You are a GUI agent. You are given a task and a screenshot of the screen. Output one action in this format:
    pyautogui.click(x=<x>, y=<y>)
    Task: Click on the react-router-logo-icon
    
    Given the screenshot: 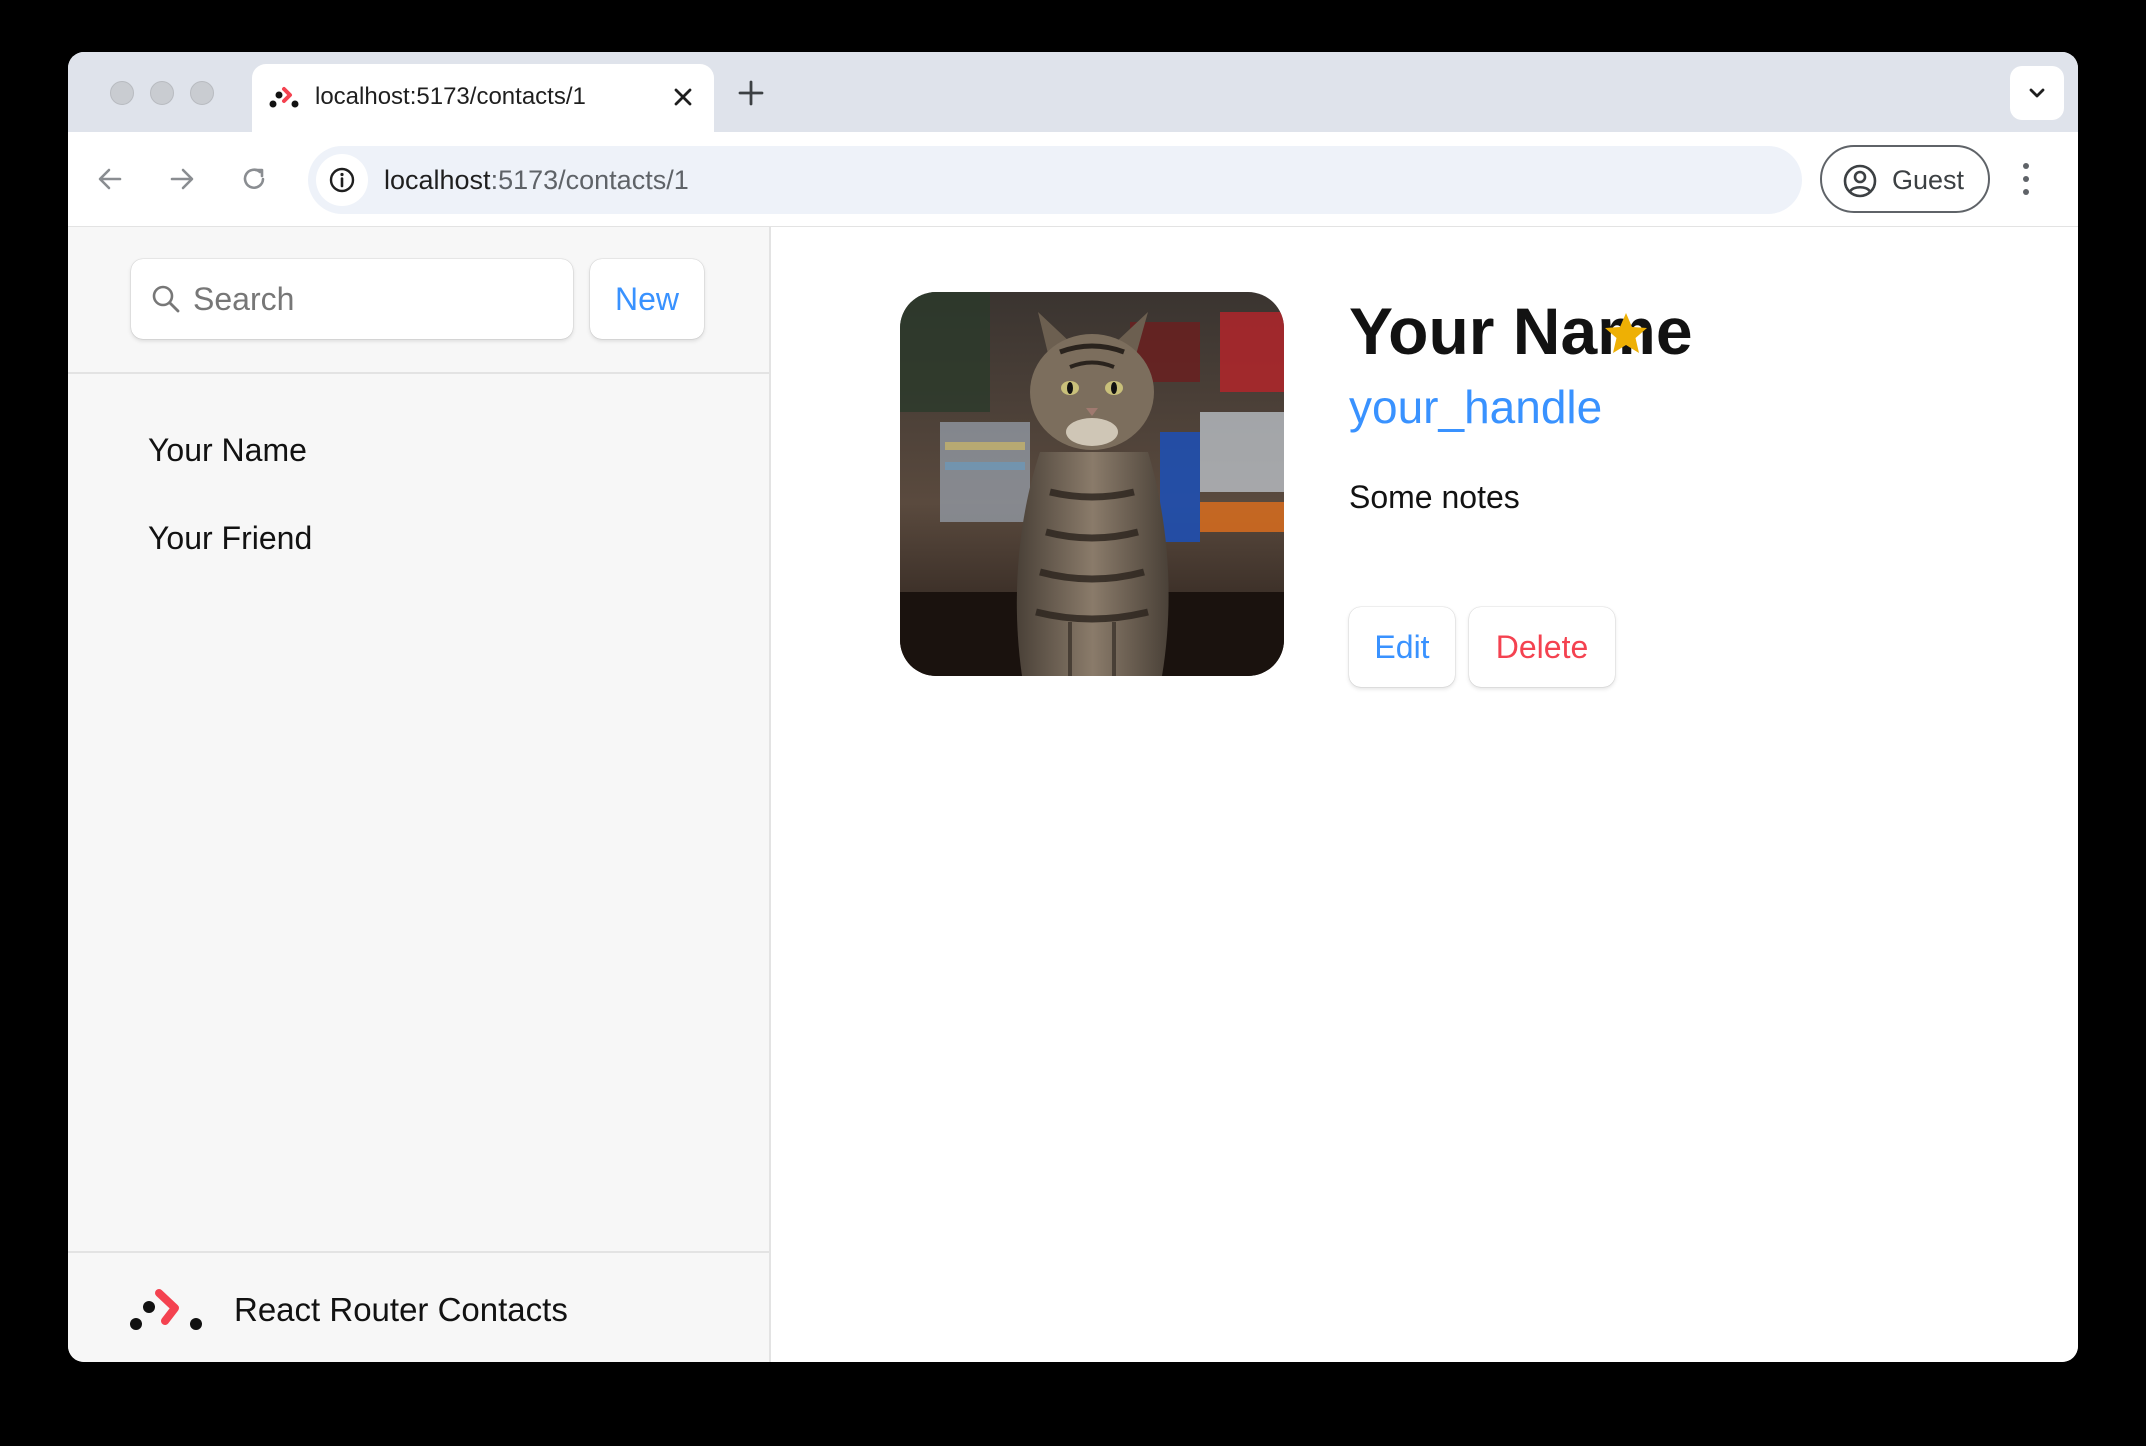 What is the action you would take?
    pyautogui.click(x=166, y=1309)
    